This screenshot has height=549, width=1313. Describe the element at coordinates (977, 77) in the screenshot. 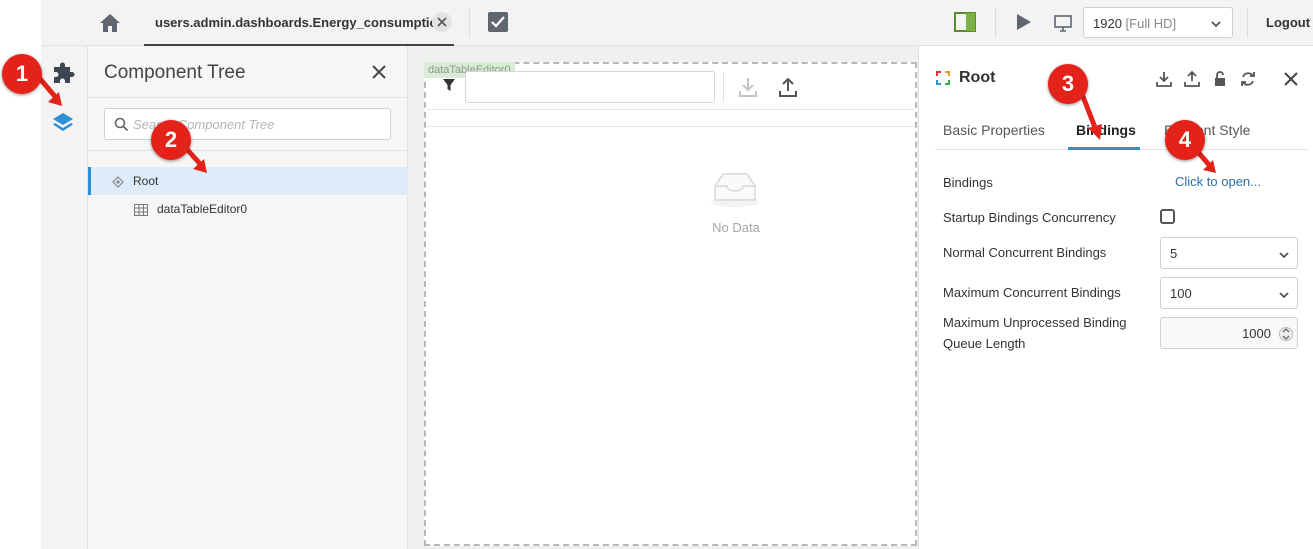

I see `panel-title: Root` at that location.